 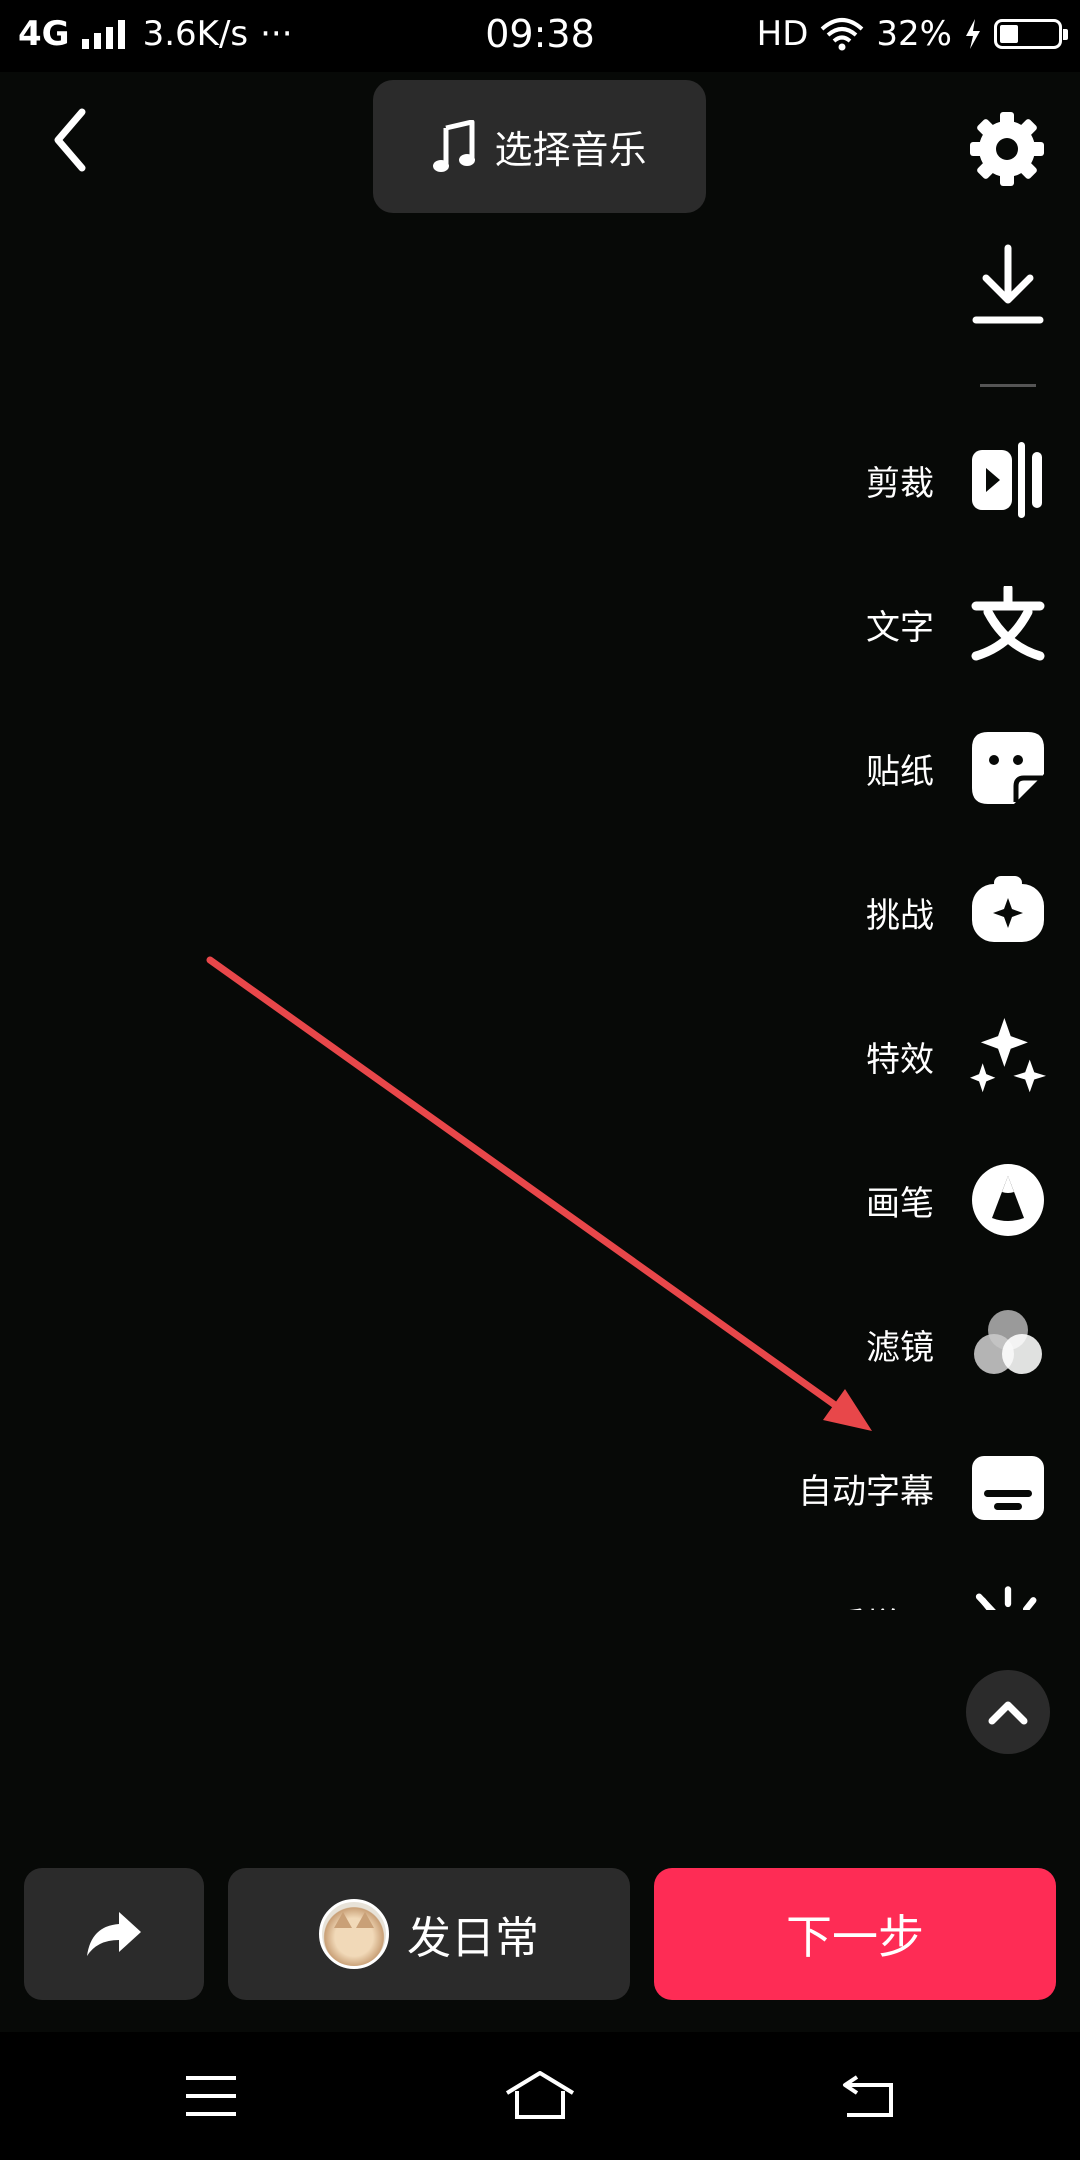 What do you see at coordinates (570, 150) in the screenshot?
I see `select-music-label: 选择音乐` at bounding box center [570, 150].